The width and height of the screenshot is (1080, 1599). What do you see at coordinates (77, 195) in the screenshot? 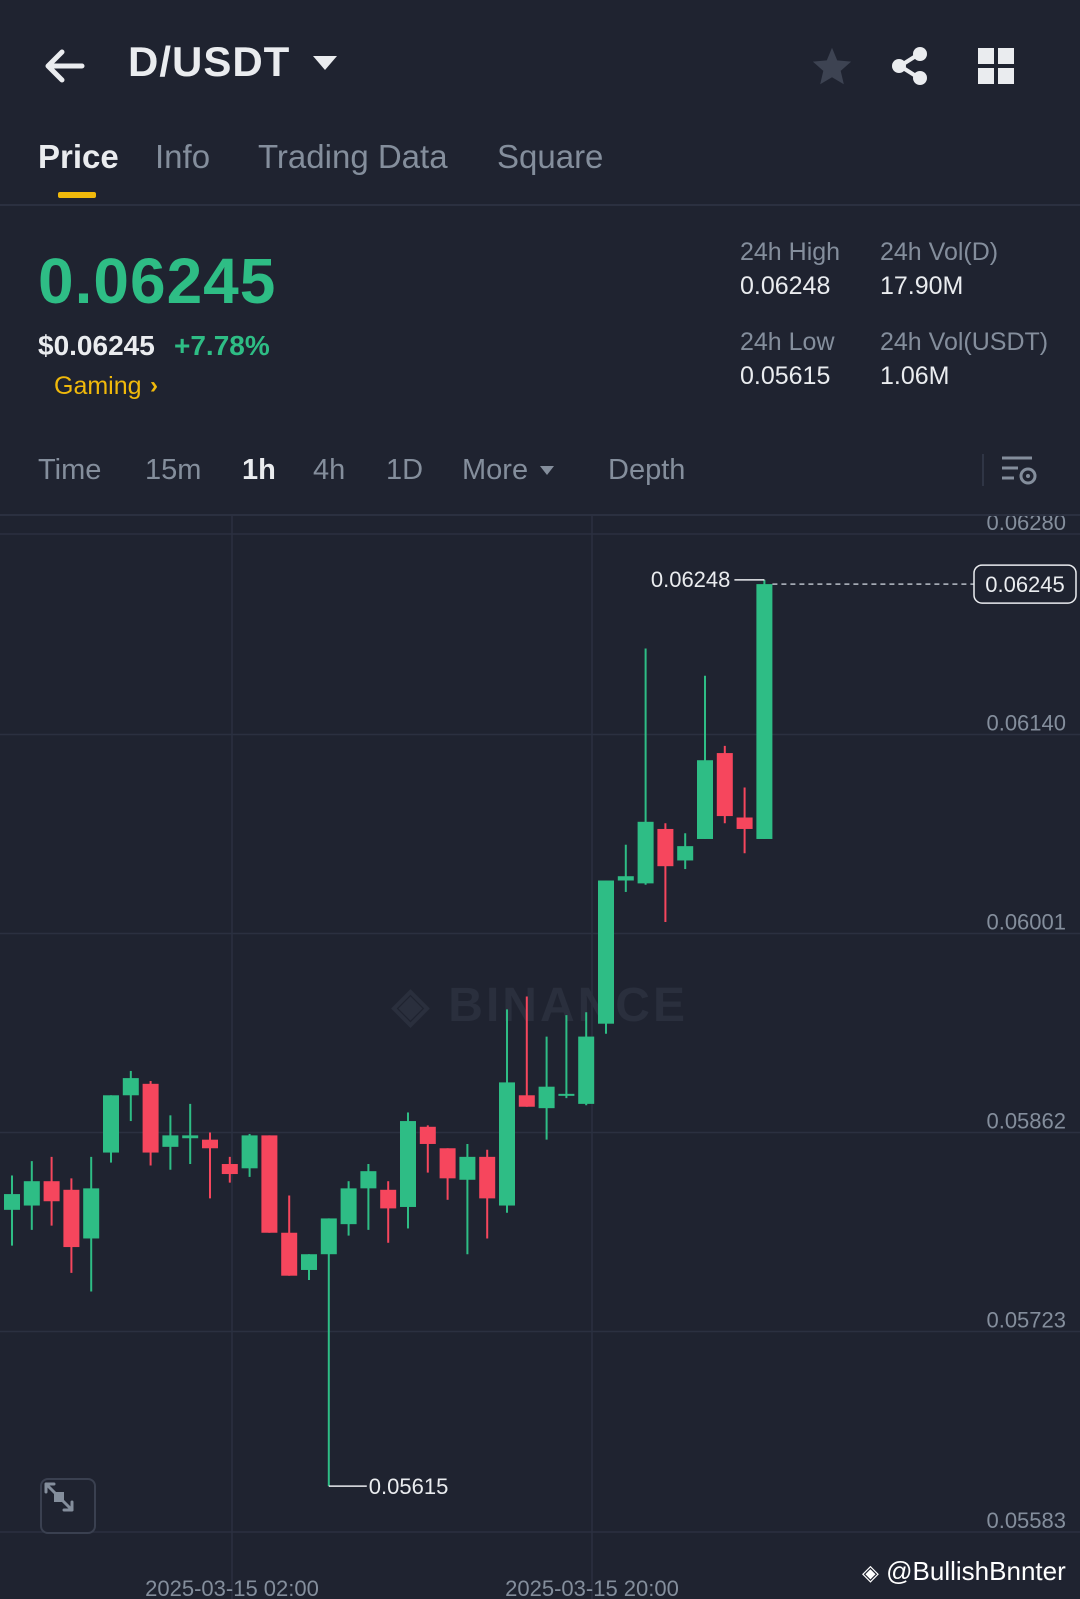
I see `active-tab-indicator` at bounding box center [77, 195].